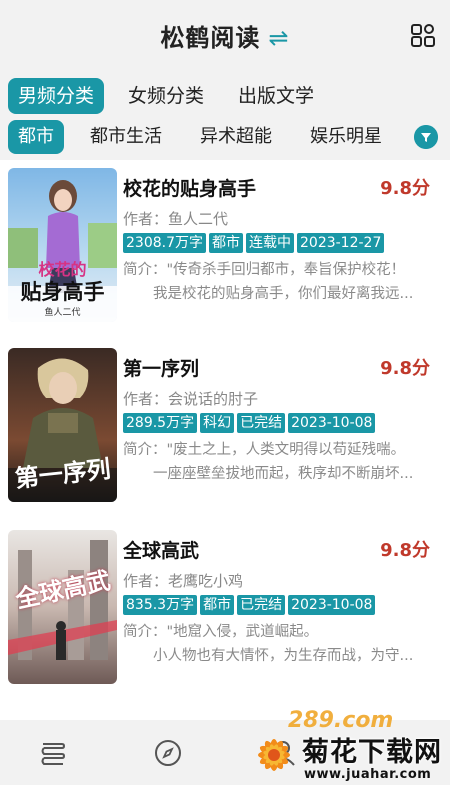 Image resolution: width=450 pixels, height=785 pixels. Describe the element at coordinates (168, 753) in the screenshot. I see `compass-icon` at that location.